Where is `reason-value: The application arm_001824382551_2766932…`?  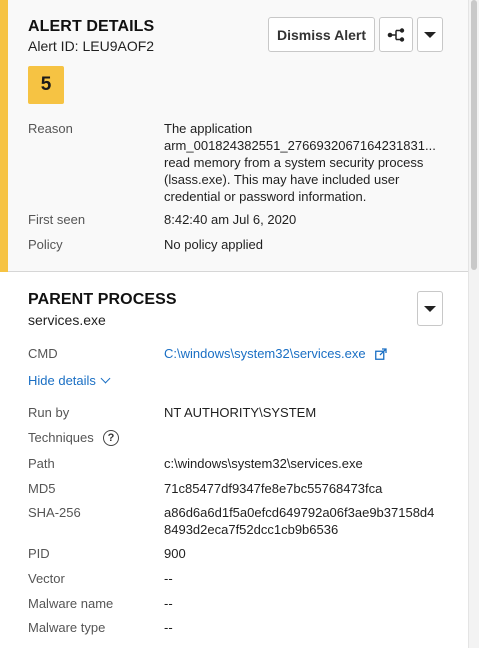 reason-value: The application arm_001824382551_2766932… is located at coordinates (304, 162).